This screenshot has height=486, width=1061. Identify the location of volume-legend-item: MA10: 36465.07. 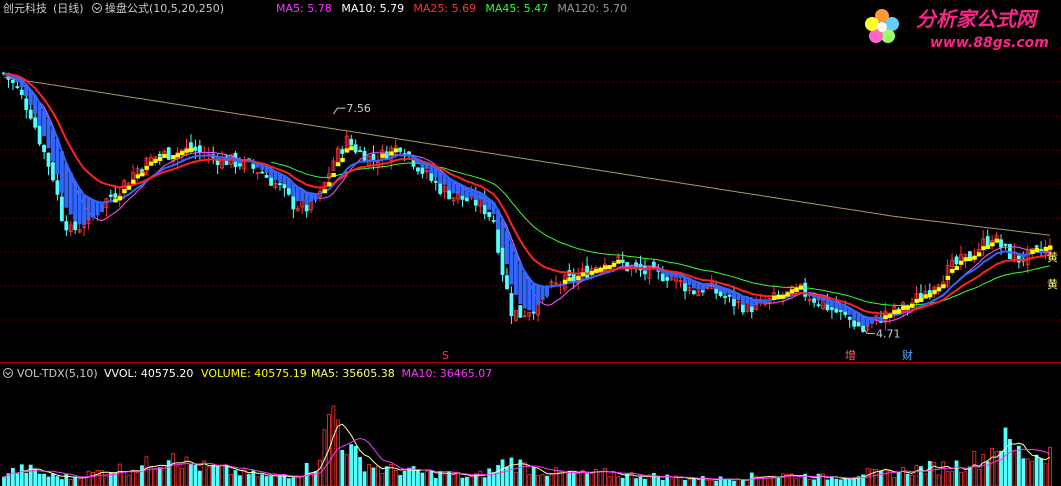
(447, 373).